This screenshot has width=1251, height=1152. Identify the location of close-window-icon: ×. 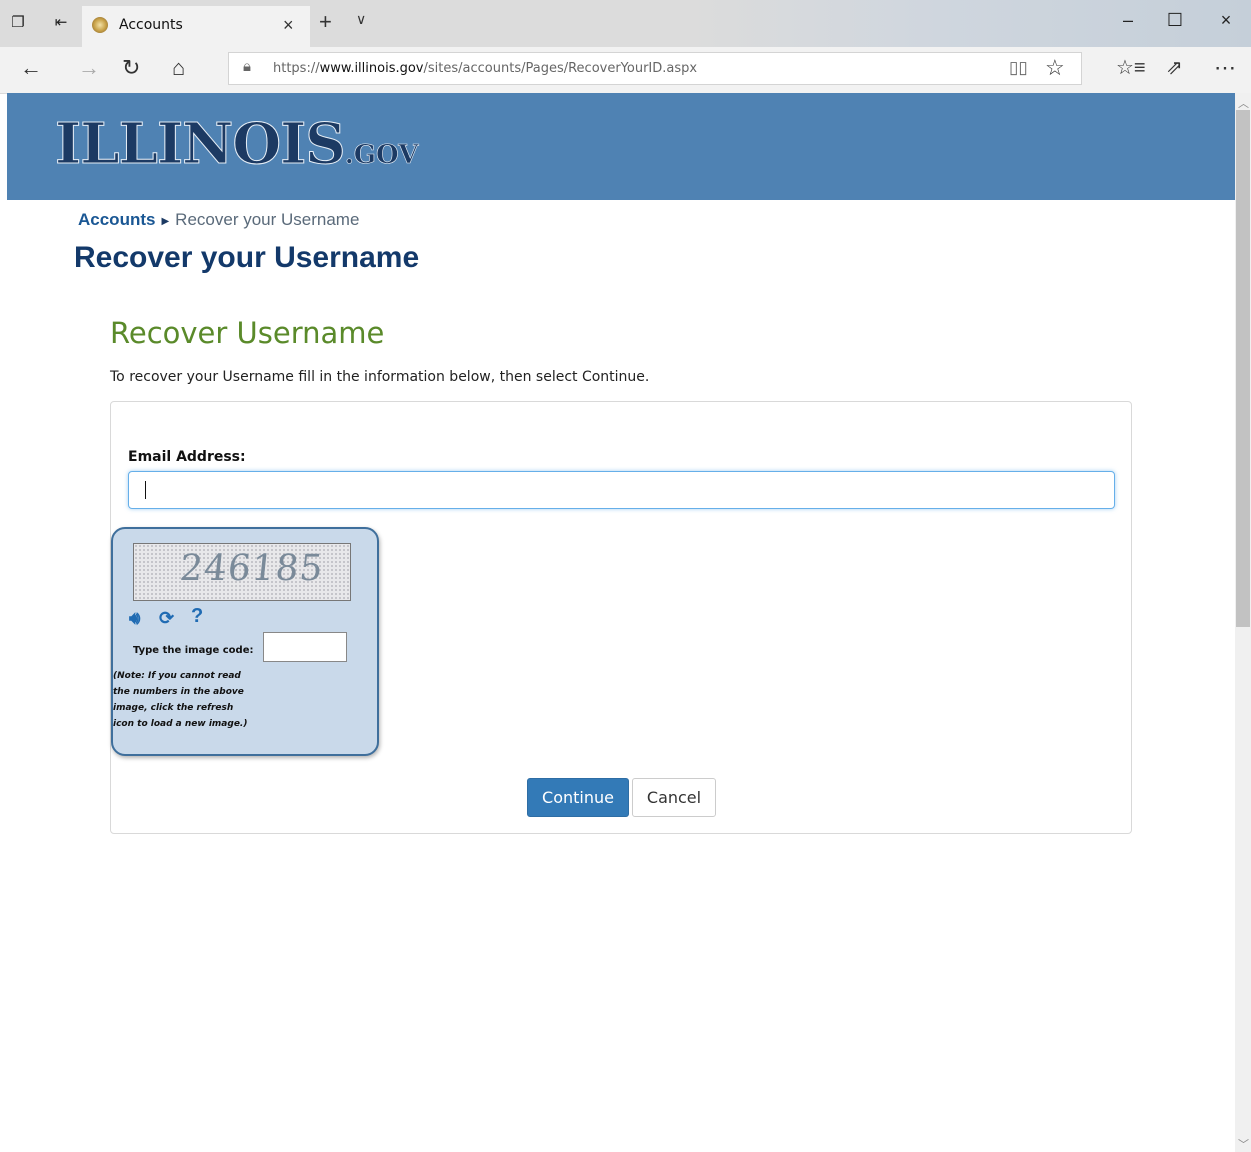
(1226, 20).